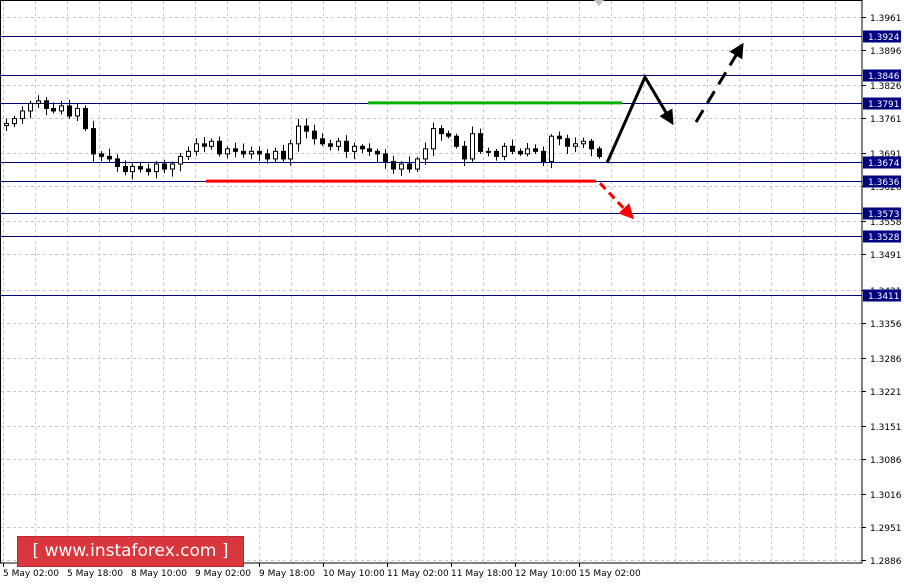  What do you see at coordinates (884, 38) in the screenshot?
I see `level-label: 1.3924` at bounding box center [884, 38].